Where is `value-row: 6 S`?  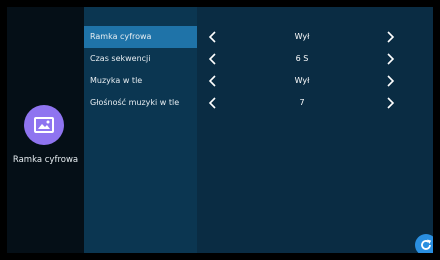
value-row: 6 S is located at coordinates (315, 59).